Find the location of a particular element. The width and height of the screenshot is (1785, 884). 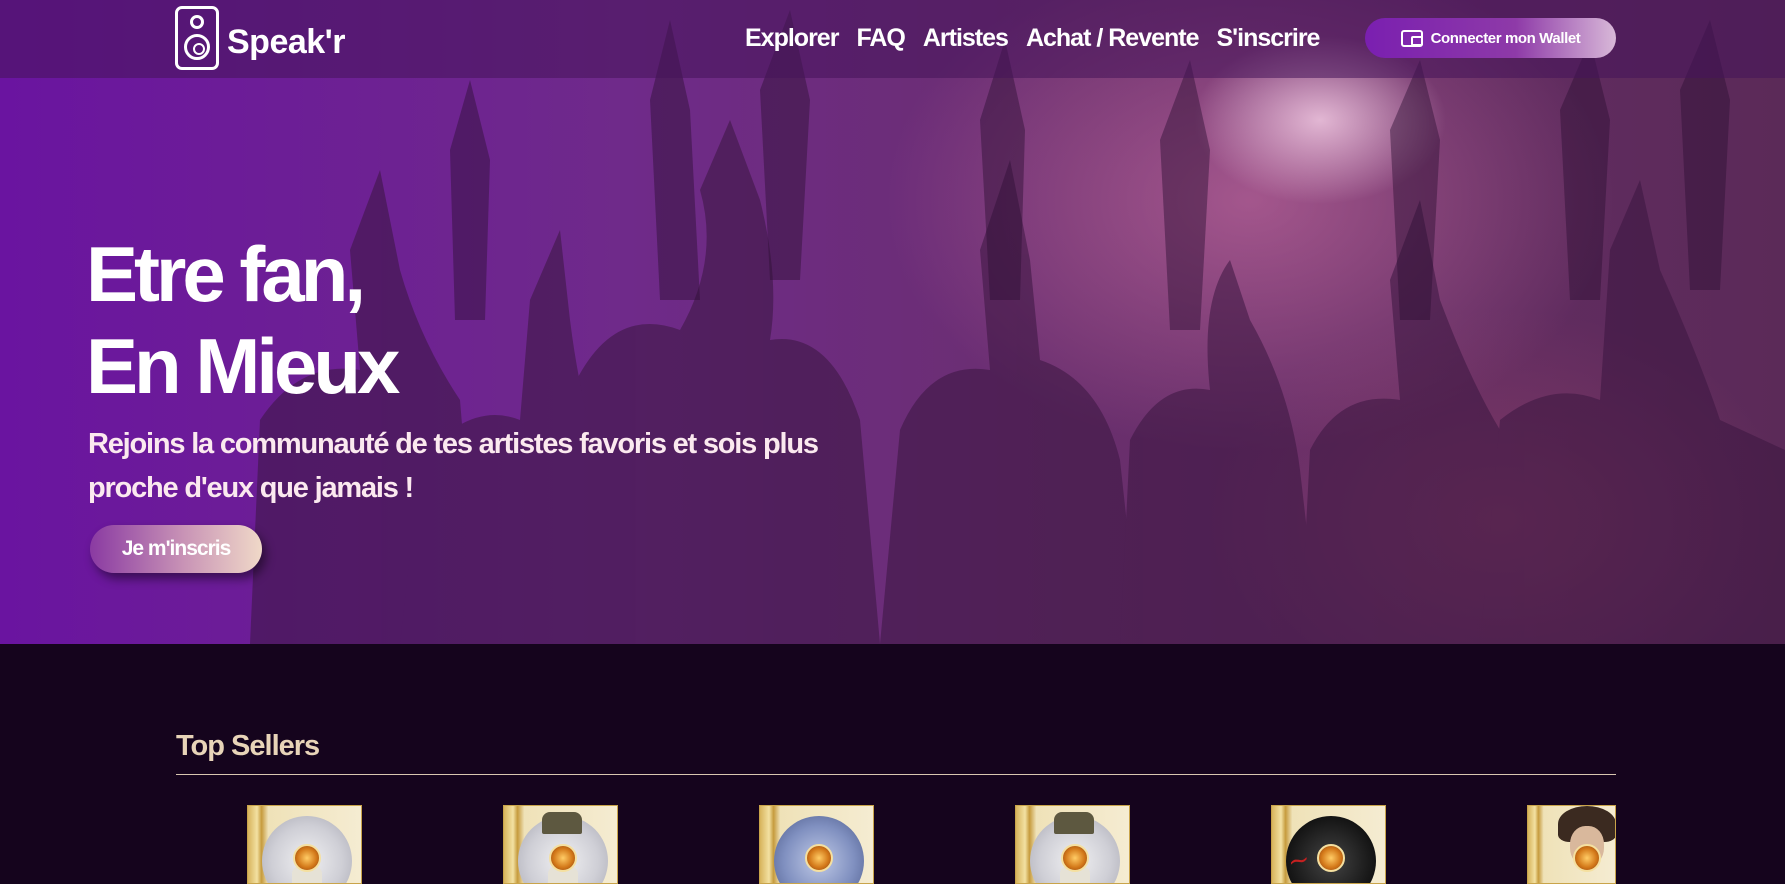

section-divider is located at coordinates (896, 774).